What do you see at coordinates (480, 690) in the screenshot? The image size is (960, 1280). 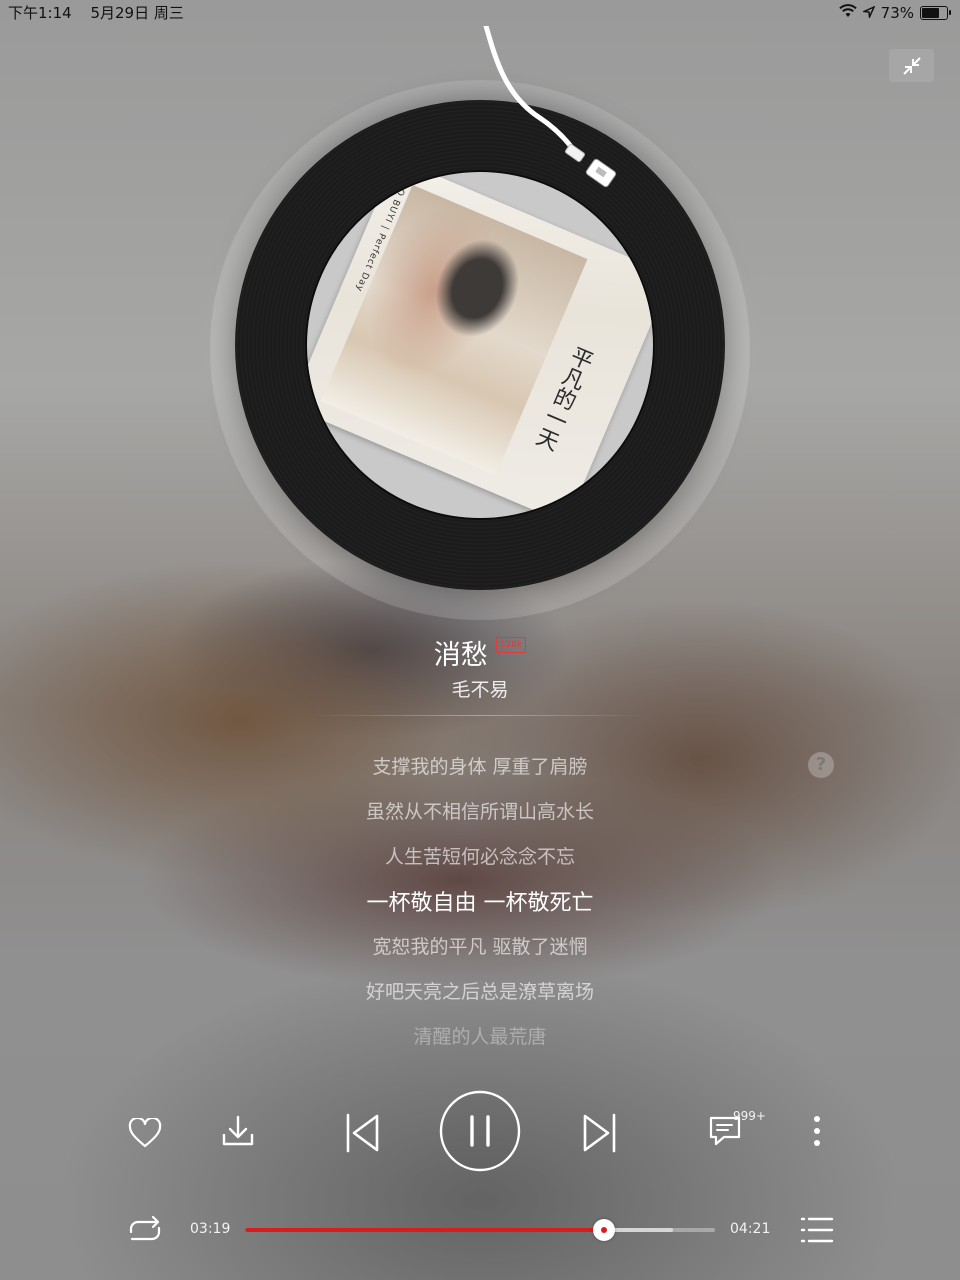 I see `artist-name: 毛不易` at bounding box center [480, 690].